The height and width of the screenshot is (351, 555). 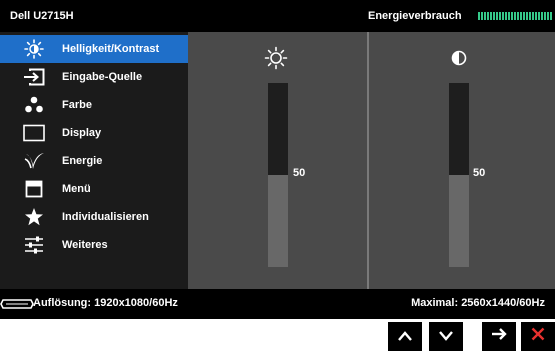 I want to click on sidebar-item-energy: Energie, so click(x=94, y=161).